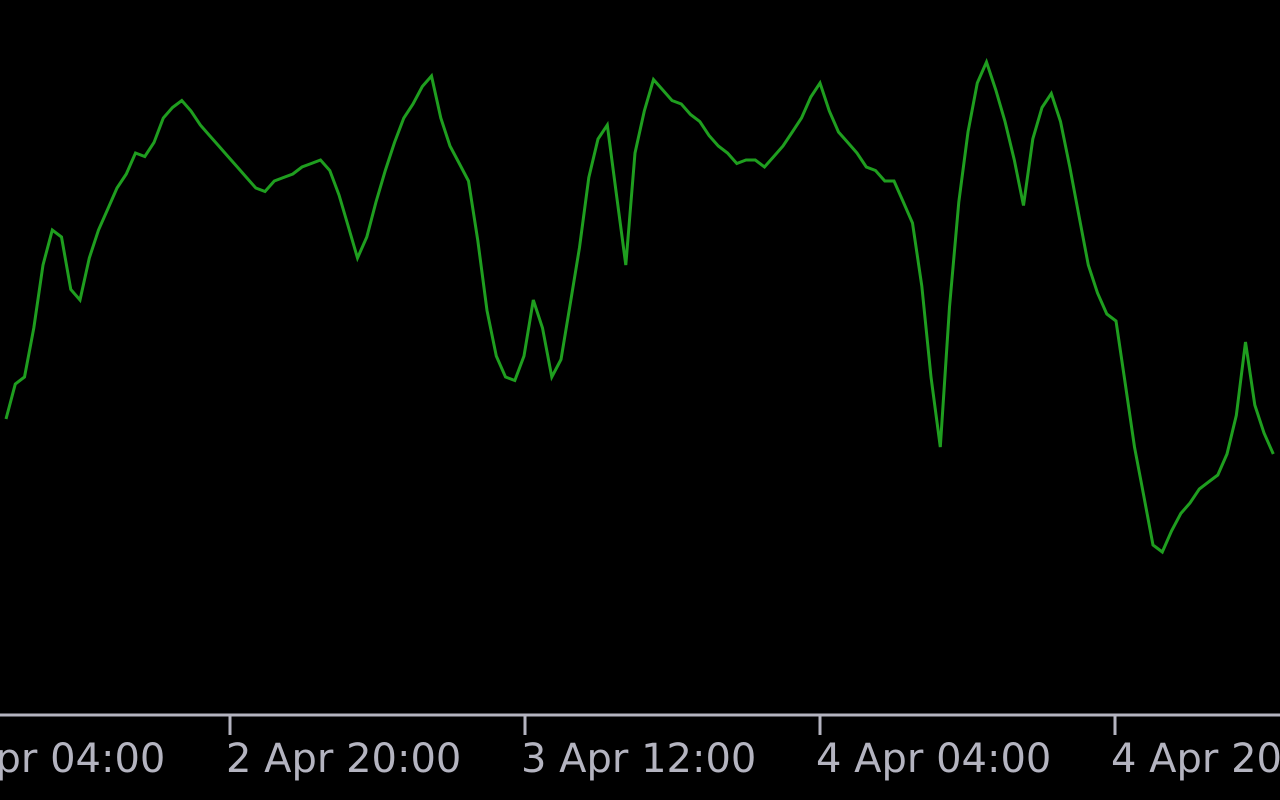 The width and height of the screenshot is (1280, 800). Describe the element at coordinates (933, 759) in the screenshot. I see `x-tick-label: 4 Apr 04:00` at that location.